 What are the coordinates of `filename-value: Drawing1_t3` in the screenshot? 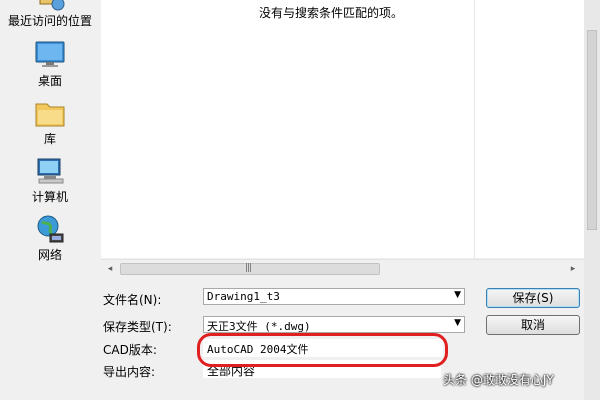 It's located at (243, 296).